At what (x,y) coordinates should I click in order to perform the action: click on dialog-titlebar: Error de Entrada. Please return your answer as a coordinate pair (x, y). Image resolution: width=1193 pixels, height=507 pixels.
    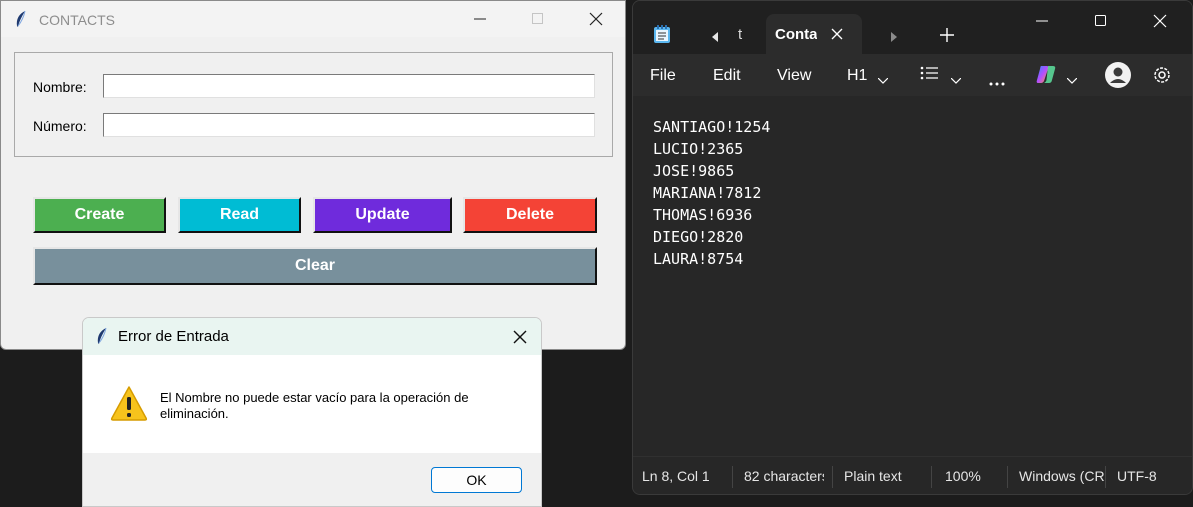
    Looking at the image, I should click on (312, 336).